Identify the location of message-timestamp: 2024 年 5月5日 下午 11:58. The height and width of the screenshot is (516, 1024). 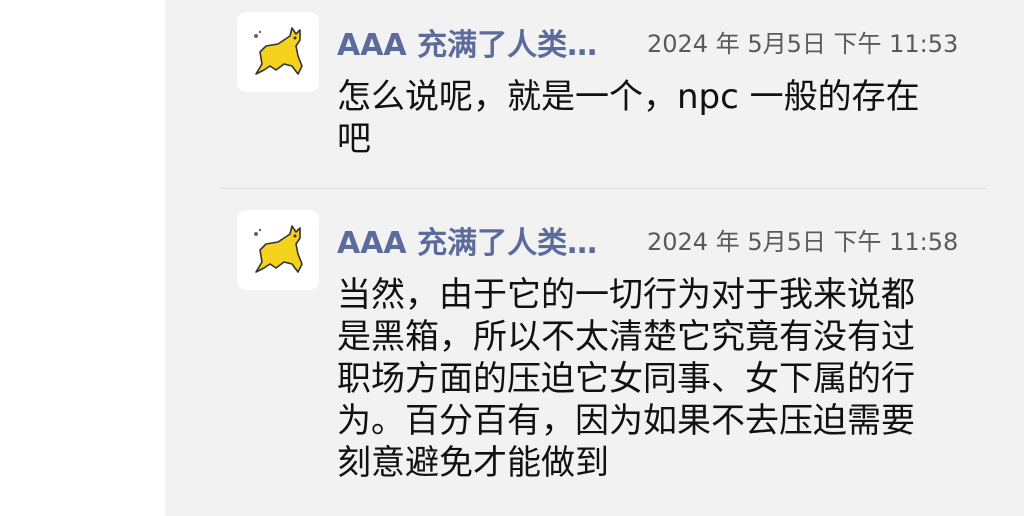
(803, 242).